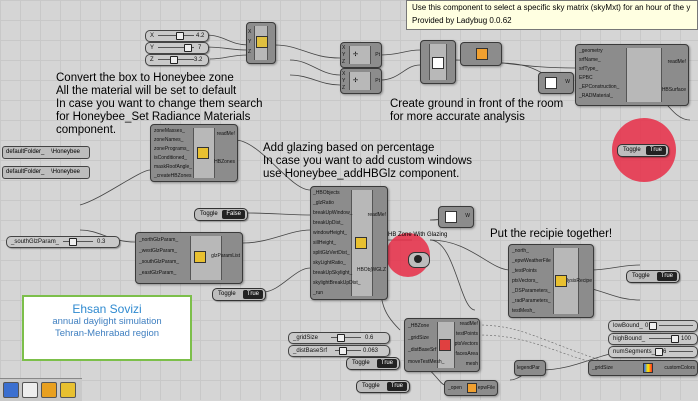  I want to click on slider-grid-size-knob, so click(341, 338).